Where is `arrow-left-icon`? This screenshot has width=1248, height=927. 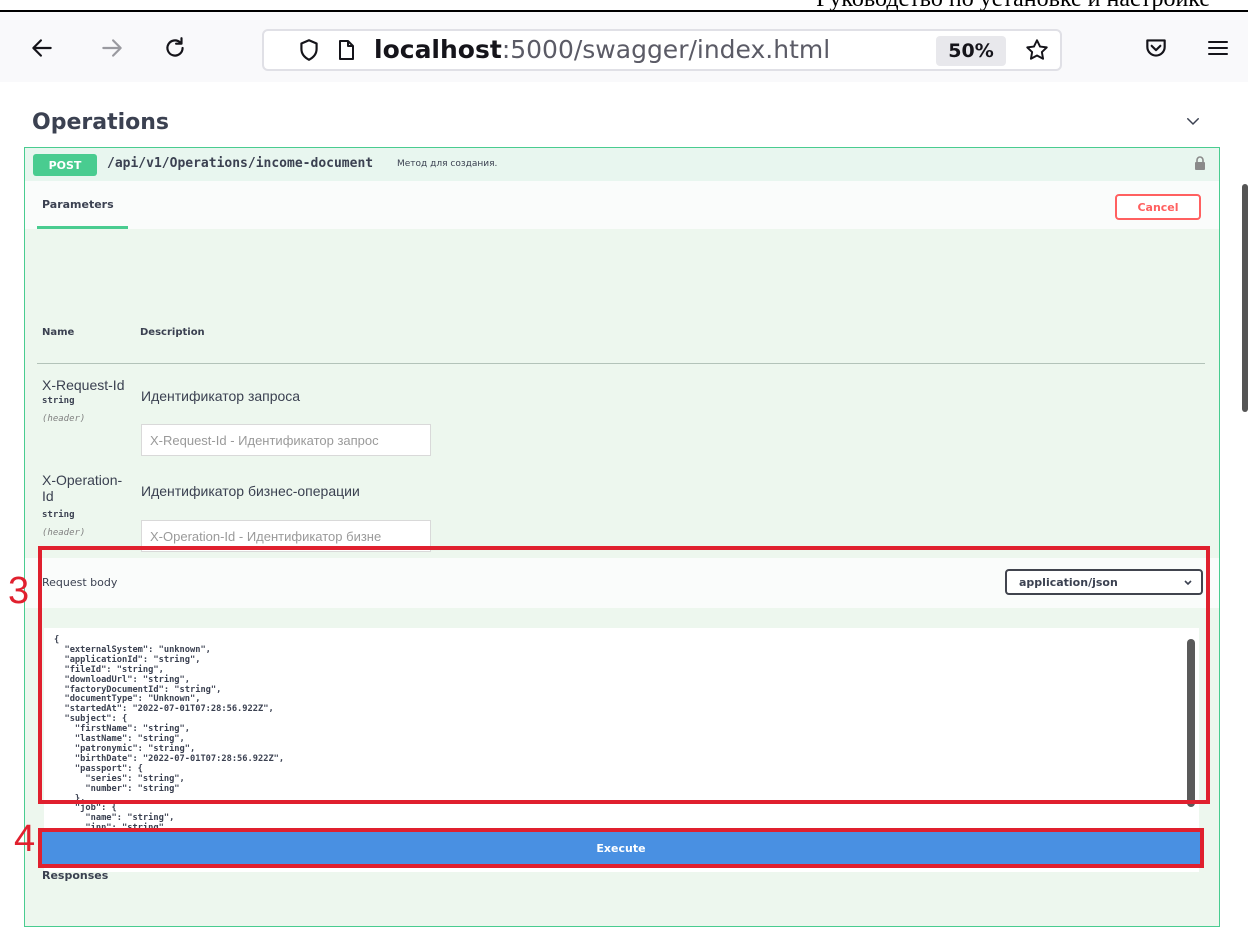
arrow-left-icon is located at coordinates (42, 48).